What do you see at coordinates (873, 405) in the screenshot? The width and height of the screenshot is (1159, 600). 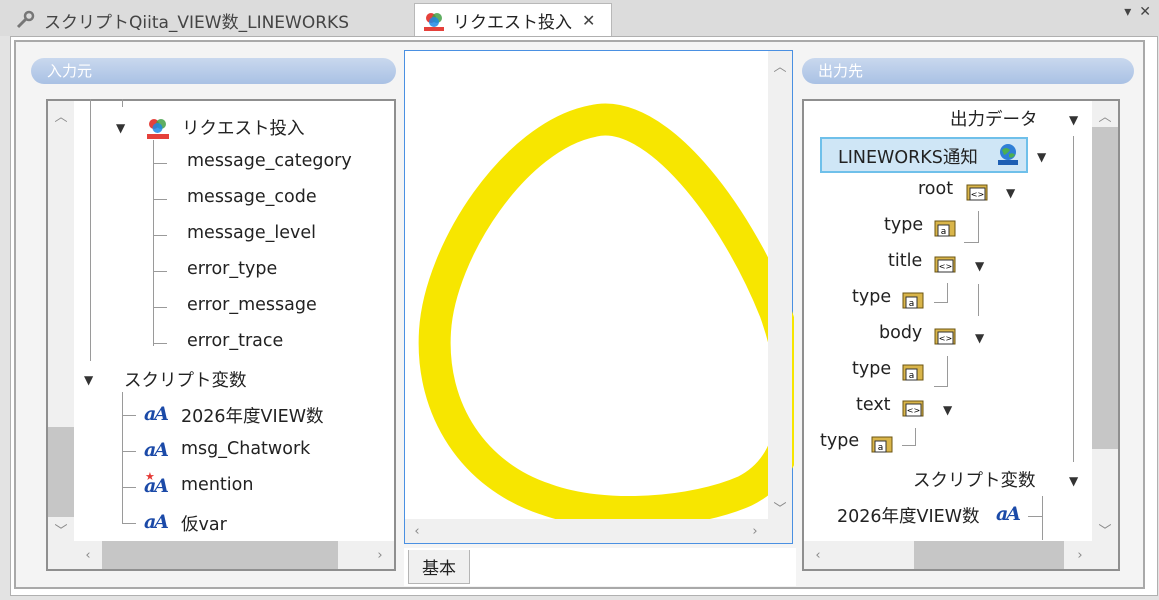 I see `tree-node-text: text` at bounding box center [873, 405].